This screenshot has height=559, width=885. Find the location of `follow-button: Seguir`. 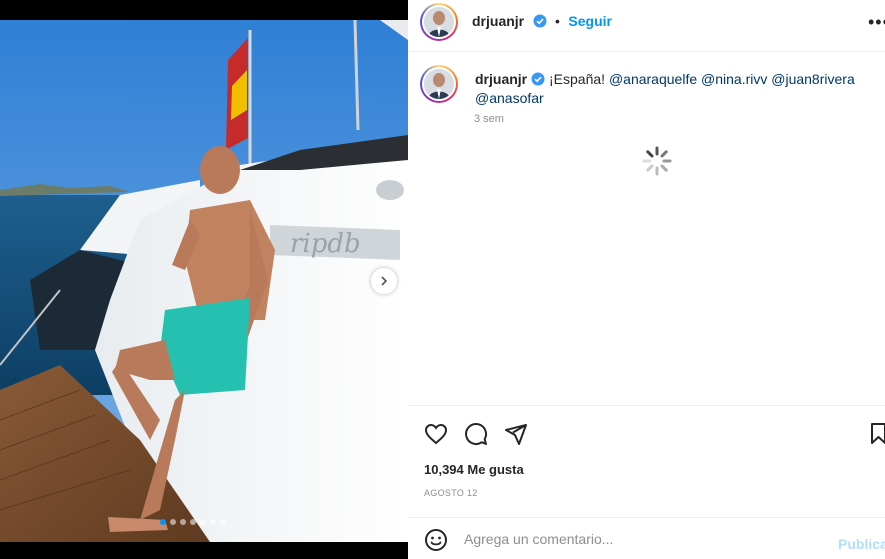

follow-button: Seguir is located at coordinates (590, 21).